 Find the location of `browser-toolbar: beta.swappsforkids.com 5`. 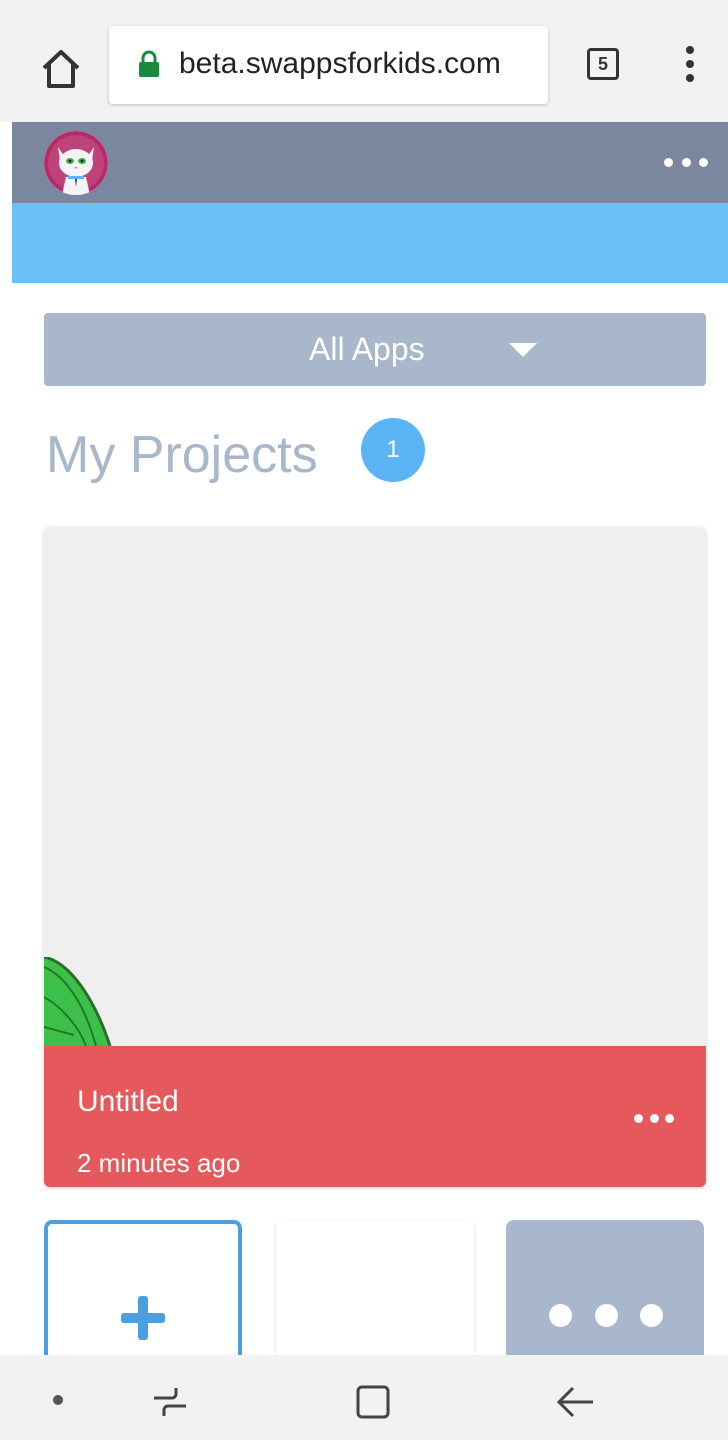

browser-toolbar: beta.swappsforkids.com 5 is located at coordinates (364, 61).